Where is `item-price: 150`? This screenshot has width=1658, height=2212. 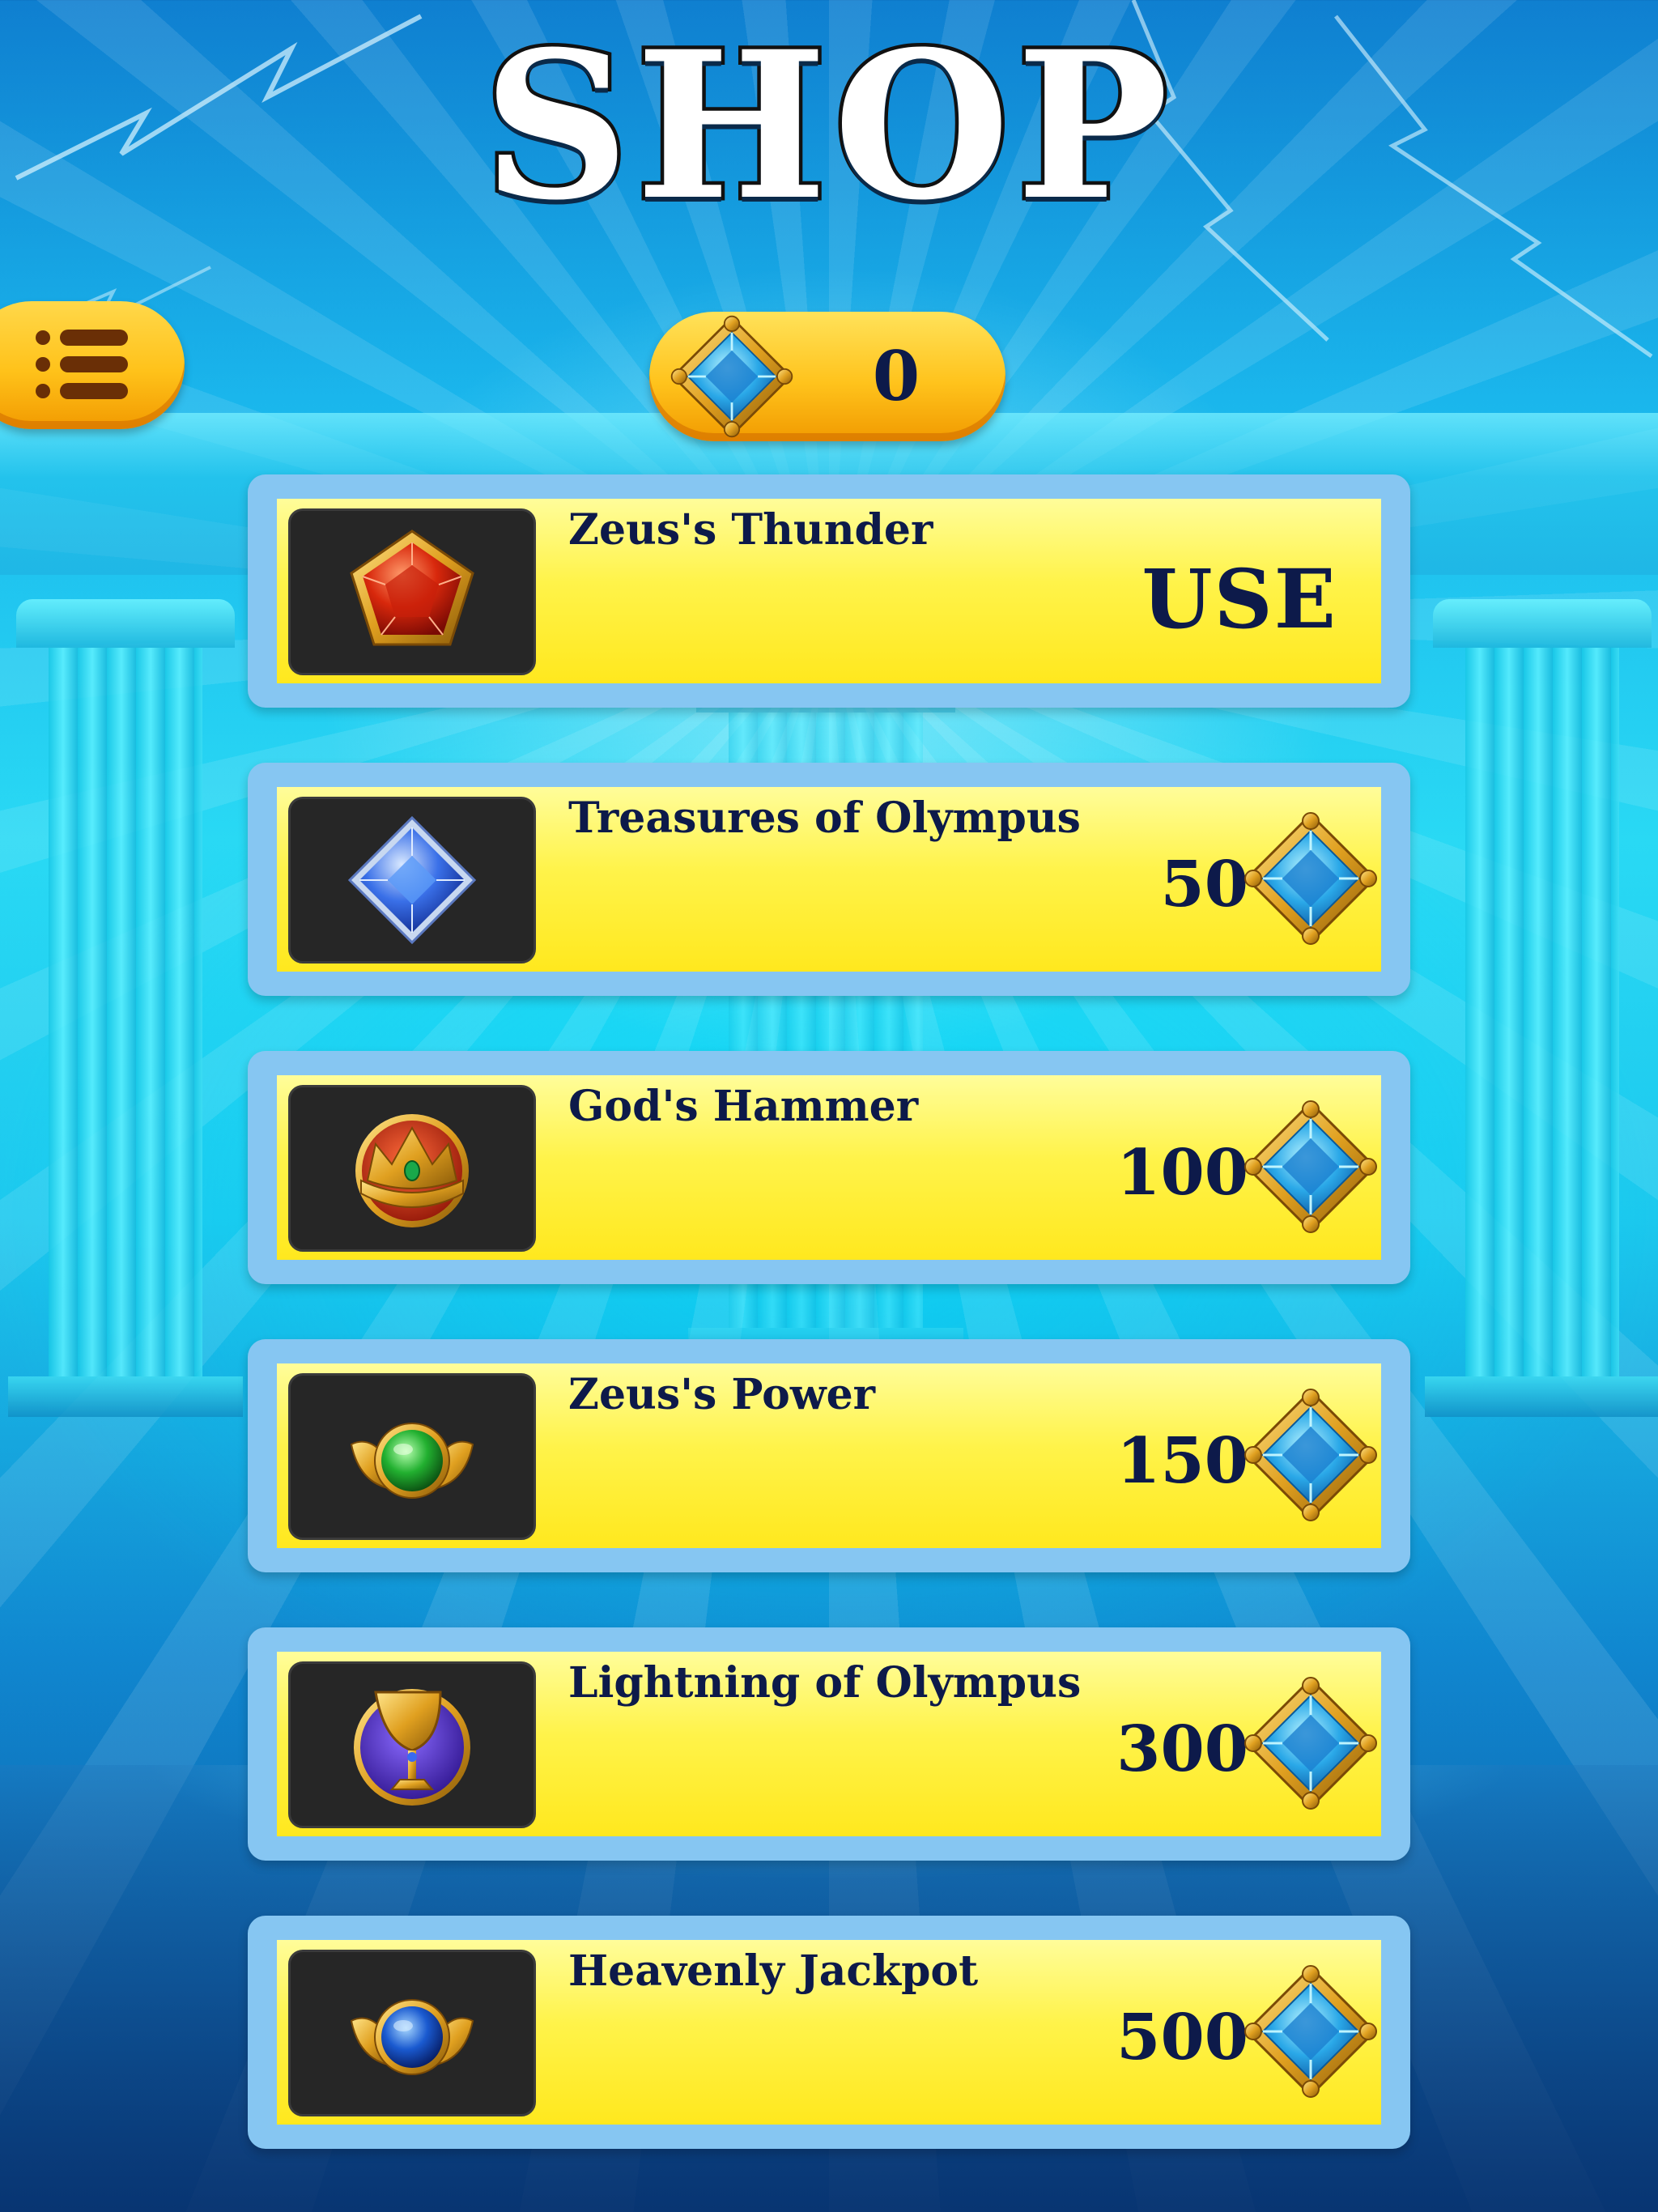 item-price: 150 is located at coordinates (1182, 1461).